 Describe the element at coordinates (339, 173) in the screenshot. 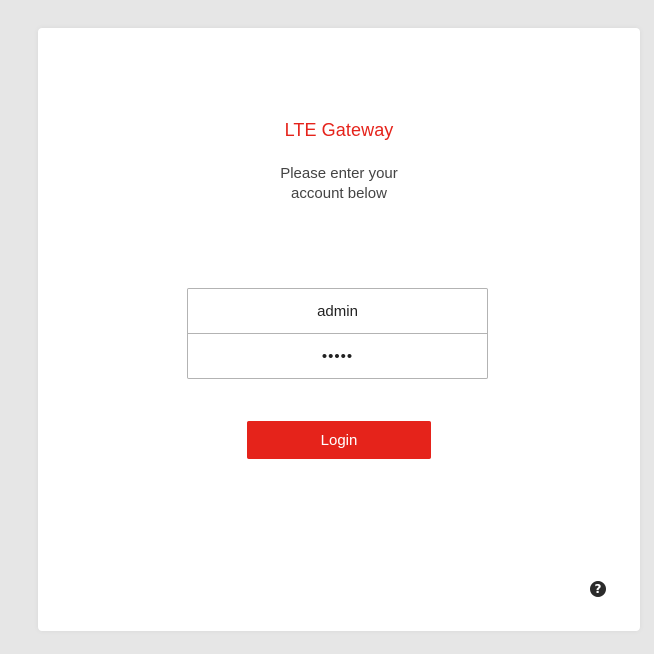

I see `login-instructions-line1: Please enter your` at that location.